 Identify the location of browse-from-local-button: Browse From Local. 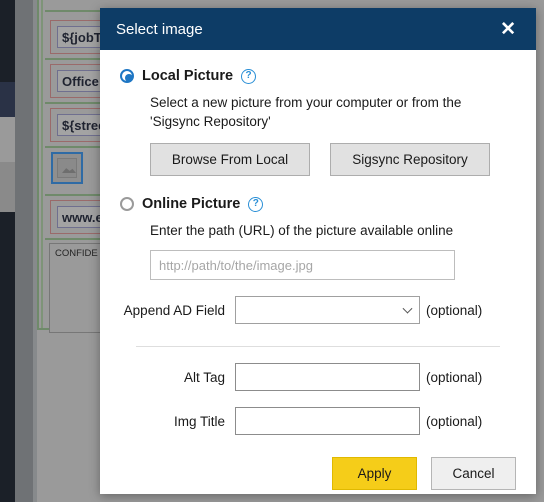
(230, 159).